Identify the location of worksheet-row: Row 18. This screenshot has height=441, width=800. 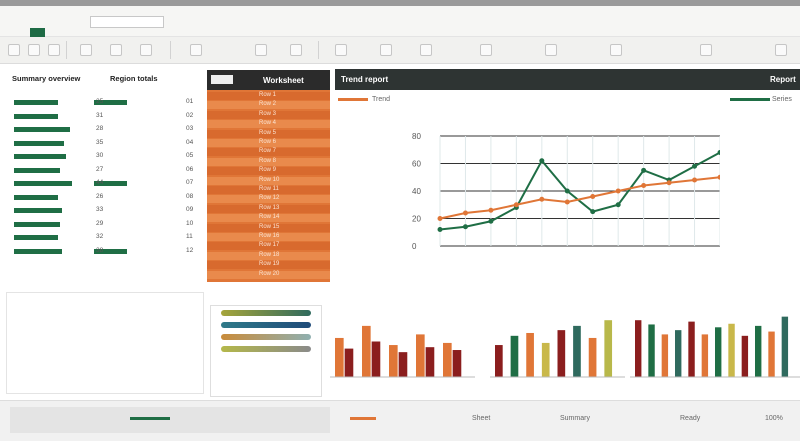
(268, 255).